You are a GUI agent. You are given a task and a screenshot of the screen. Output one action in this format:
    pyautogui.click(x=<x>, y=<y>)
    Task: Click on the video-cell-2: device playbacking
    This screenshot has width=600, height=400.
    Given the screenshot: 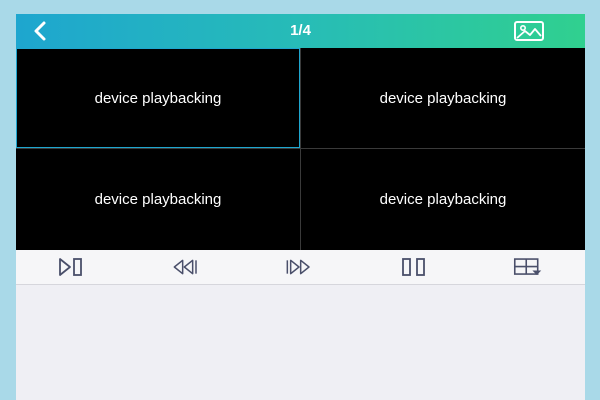 What is the action you would take?
    pyautogui.click(x=443, y=98)
    